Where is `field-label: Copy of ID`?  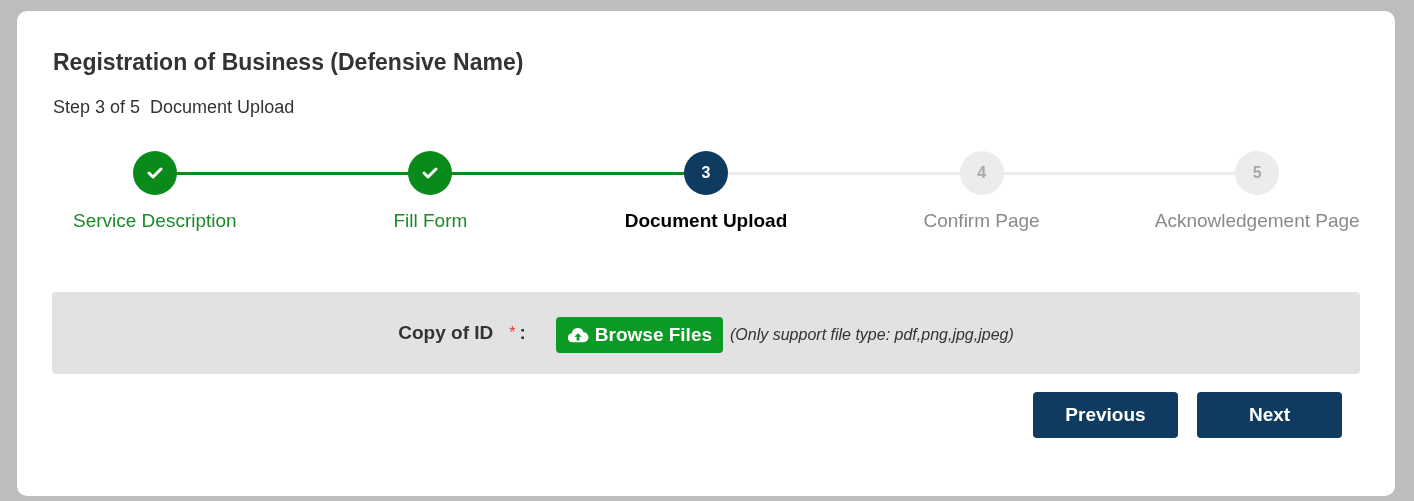
field-label: Copy of ID is located at coordinates (446, 332).